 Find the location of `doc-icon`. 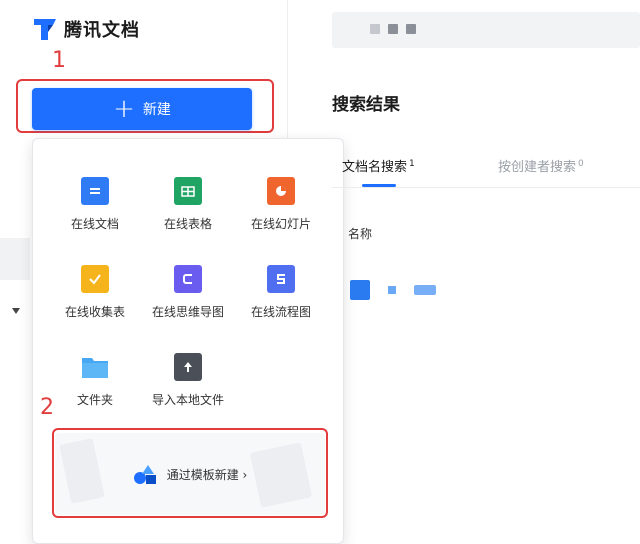

doc-icon is located at coordinates (95, 191).